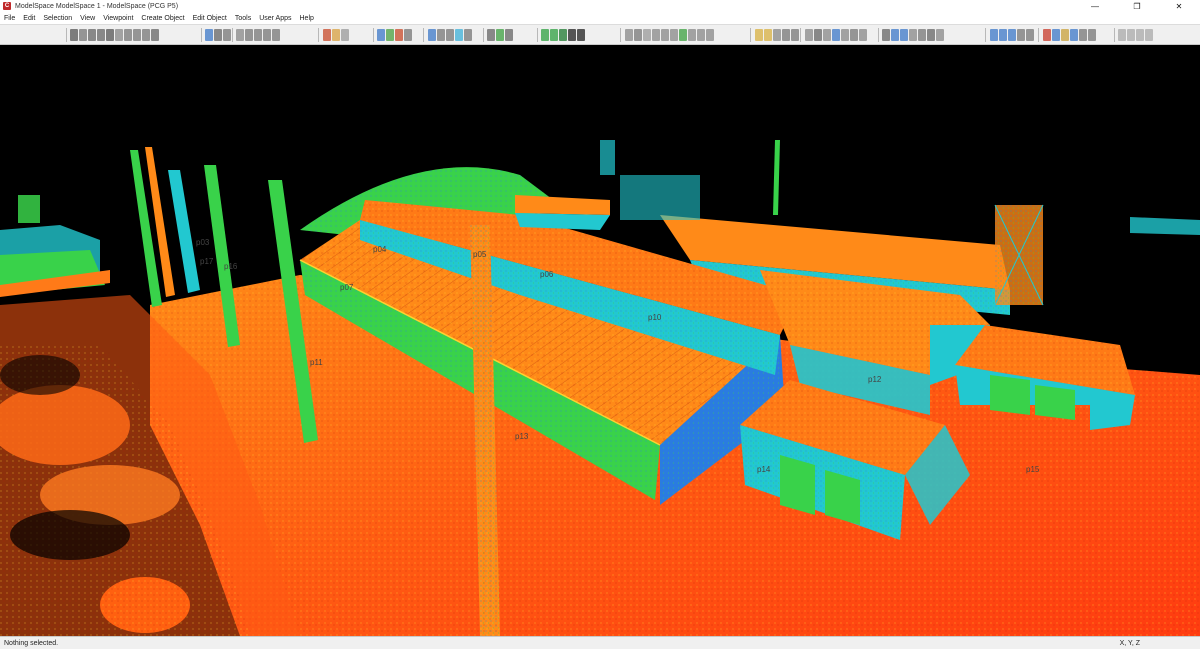 The width and height of the screenshot is (1200, 649). What do you see at coordinates (1179, 6) in the screenshot?
I see `close-button: ✕` at bounding box center [1179, 6].